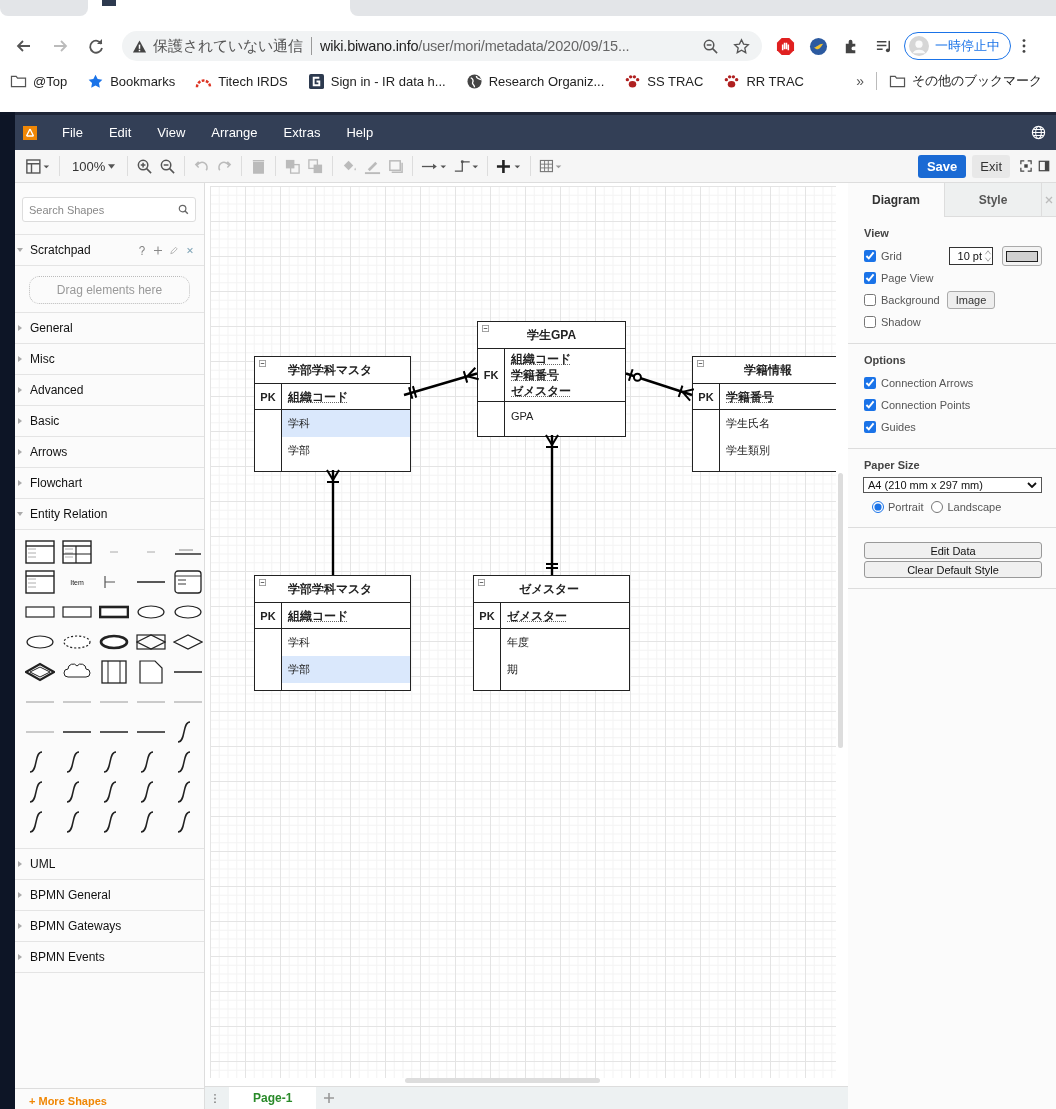 The image size is (1056, 1109). Describe the element at coordinates (840, 610) in the screenshot. I see `vertical-scrollbar` at that location.